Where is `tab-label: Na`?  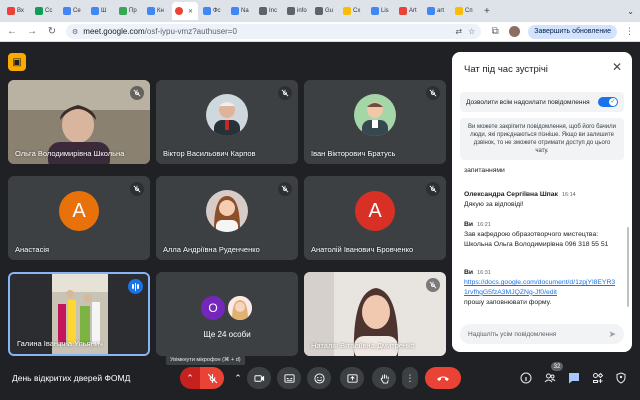 tab-label: Na is located at coordinates (245, 11).